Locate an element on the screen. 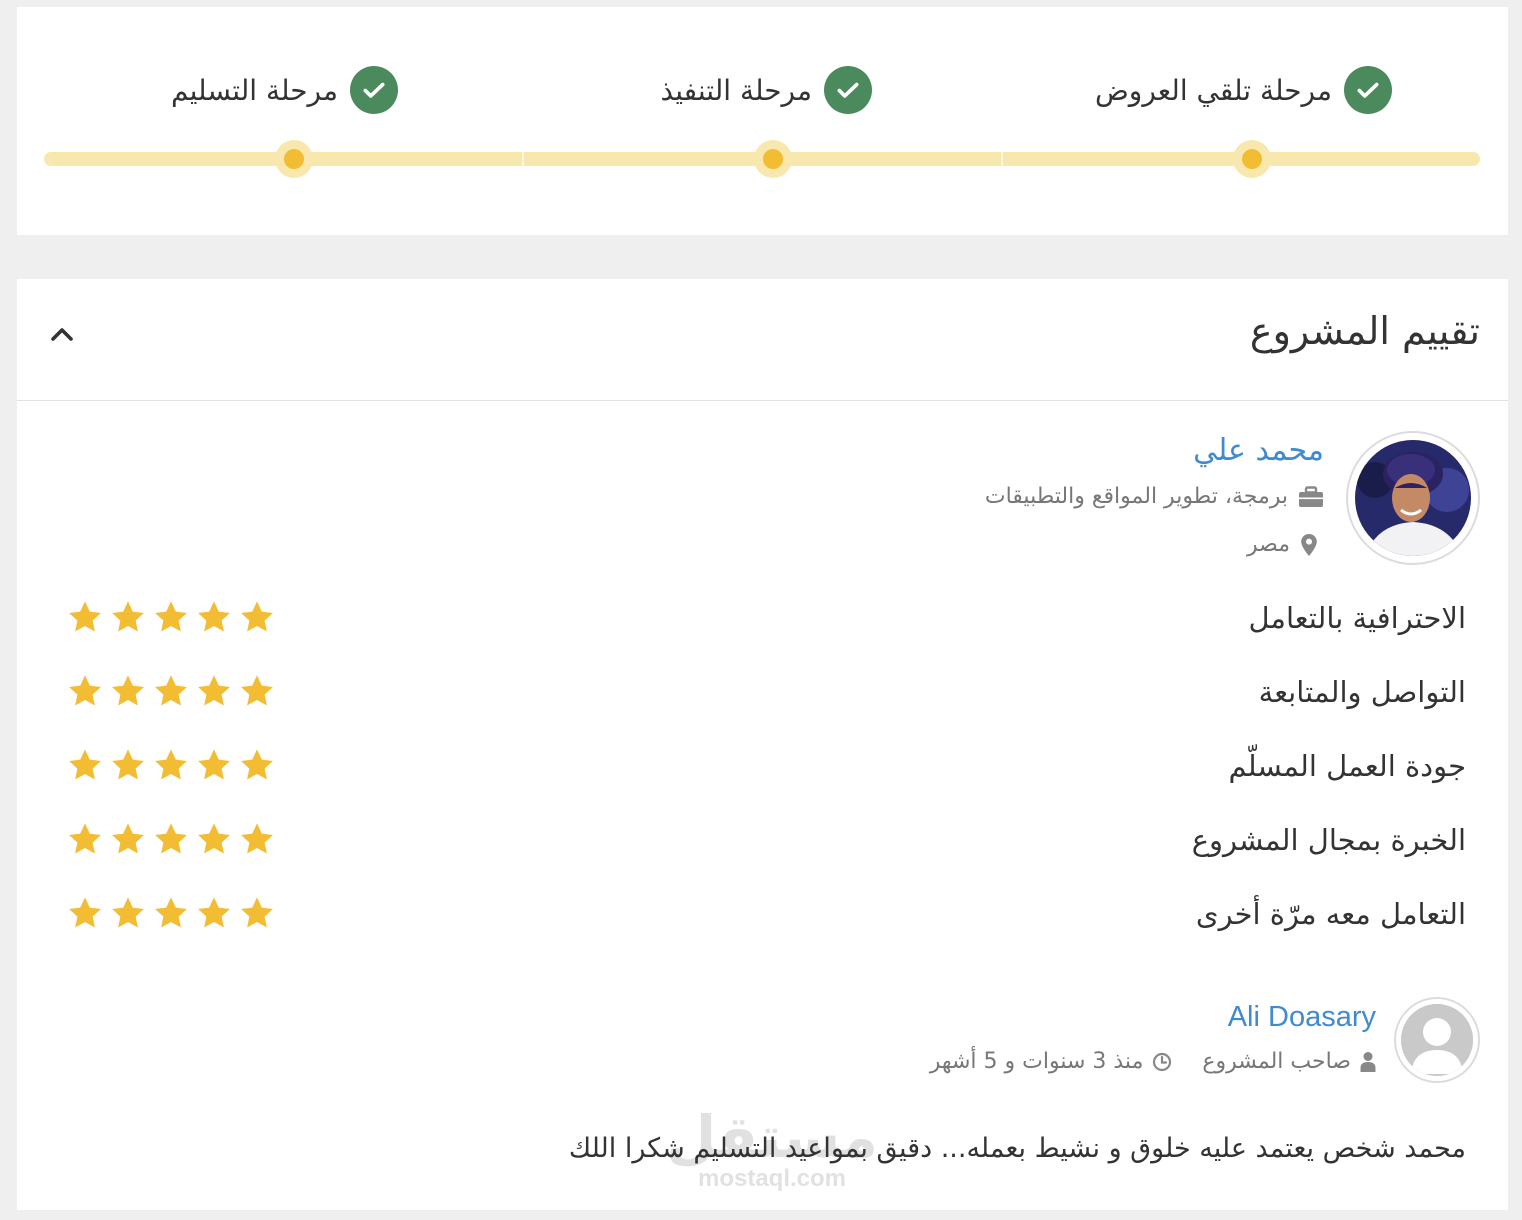  rating-row: الخبرة بمجال المشروع is located at coordinates (762, 844).